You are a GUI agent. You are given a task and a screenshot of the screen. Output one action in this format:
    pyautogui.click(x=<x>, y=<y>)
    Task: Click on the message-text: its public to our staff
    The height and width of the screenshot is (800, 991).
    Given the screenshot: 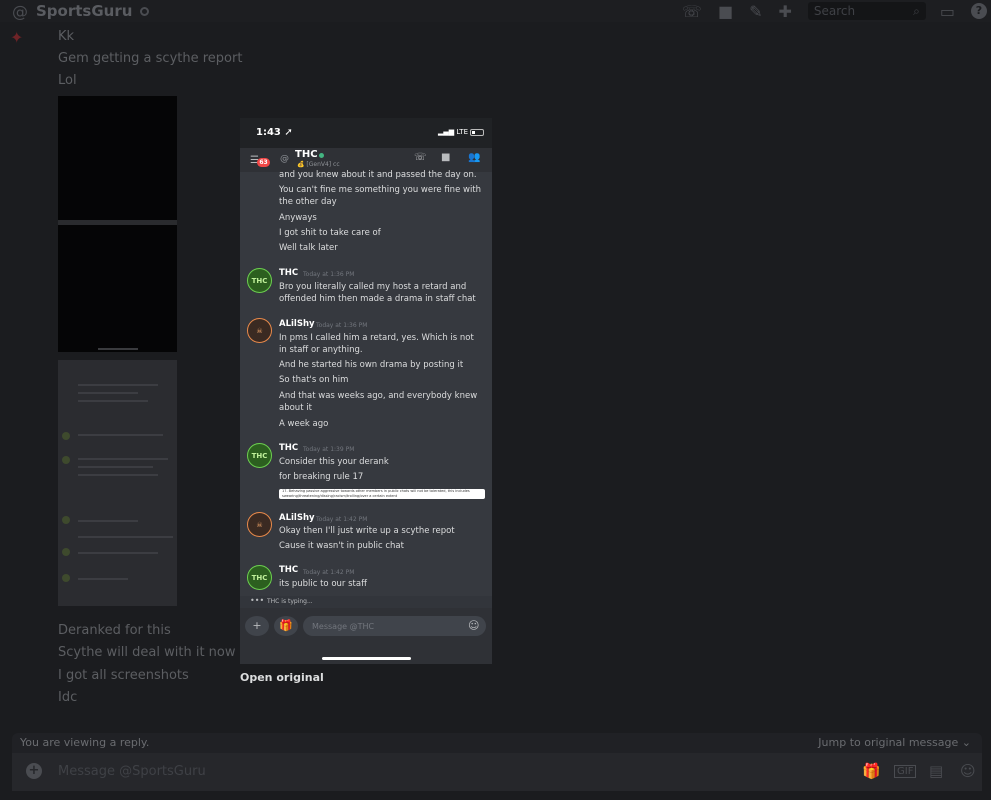 What is the action you would take?
    pyautogui.click(x=323, y=584)
    